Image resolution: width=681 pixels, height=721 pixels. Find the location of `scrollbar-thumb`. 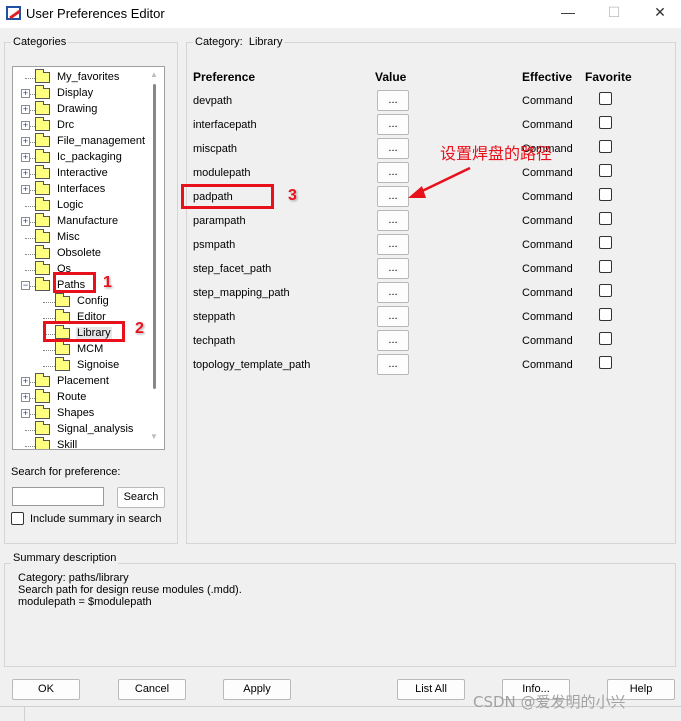

scrollbar-thumb is located at coordinates (154, 236).